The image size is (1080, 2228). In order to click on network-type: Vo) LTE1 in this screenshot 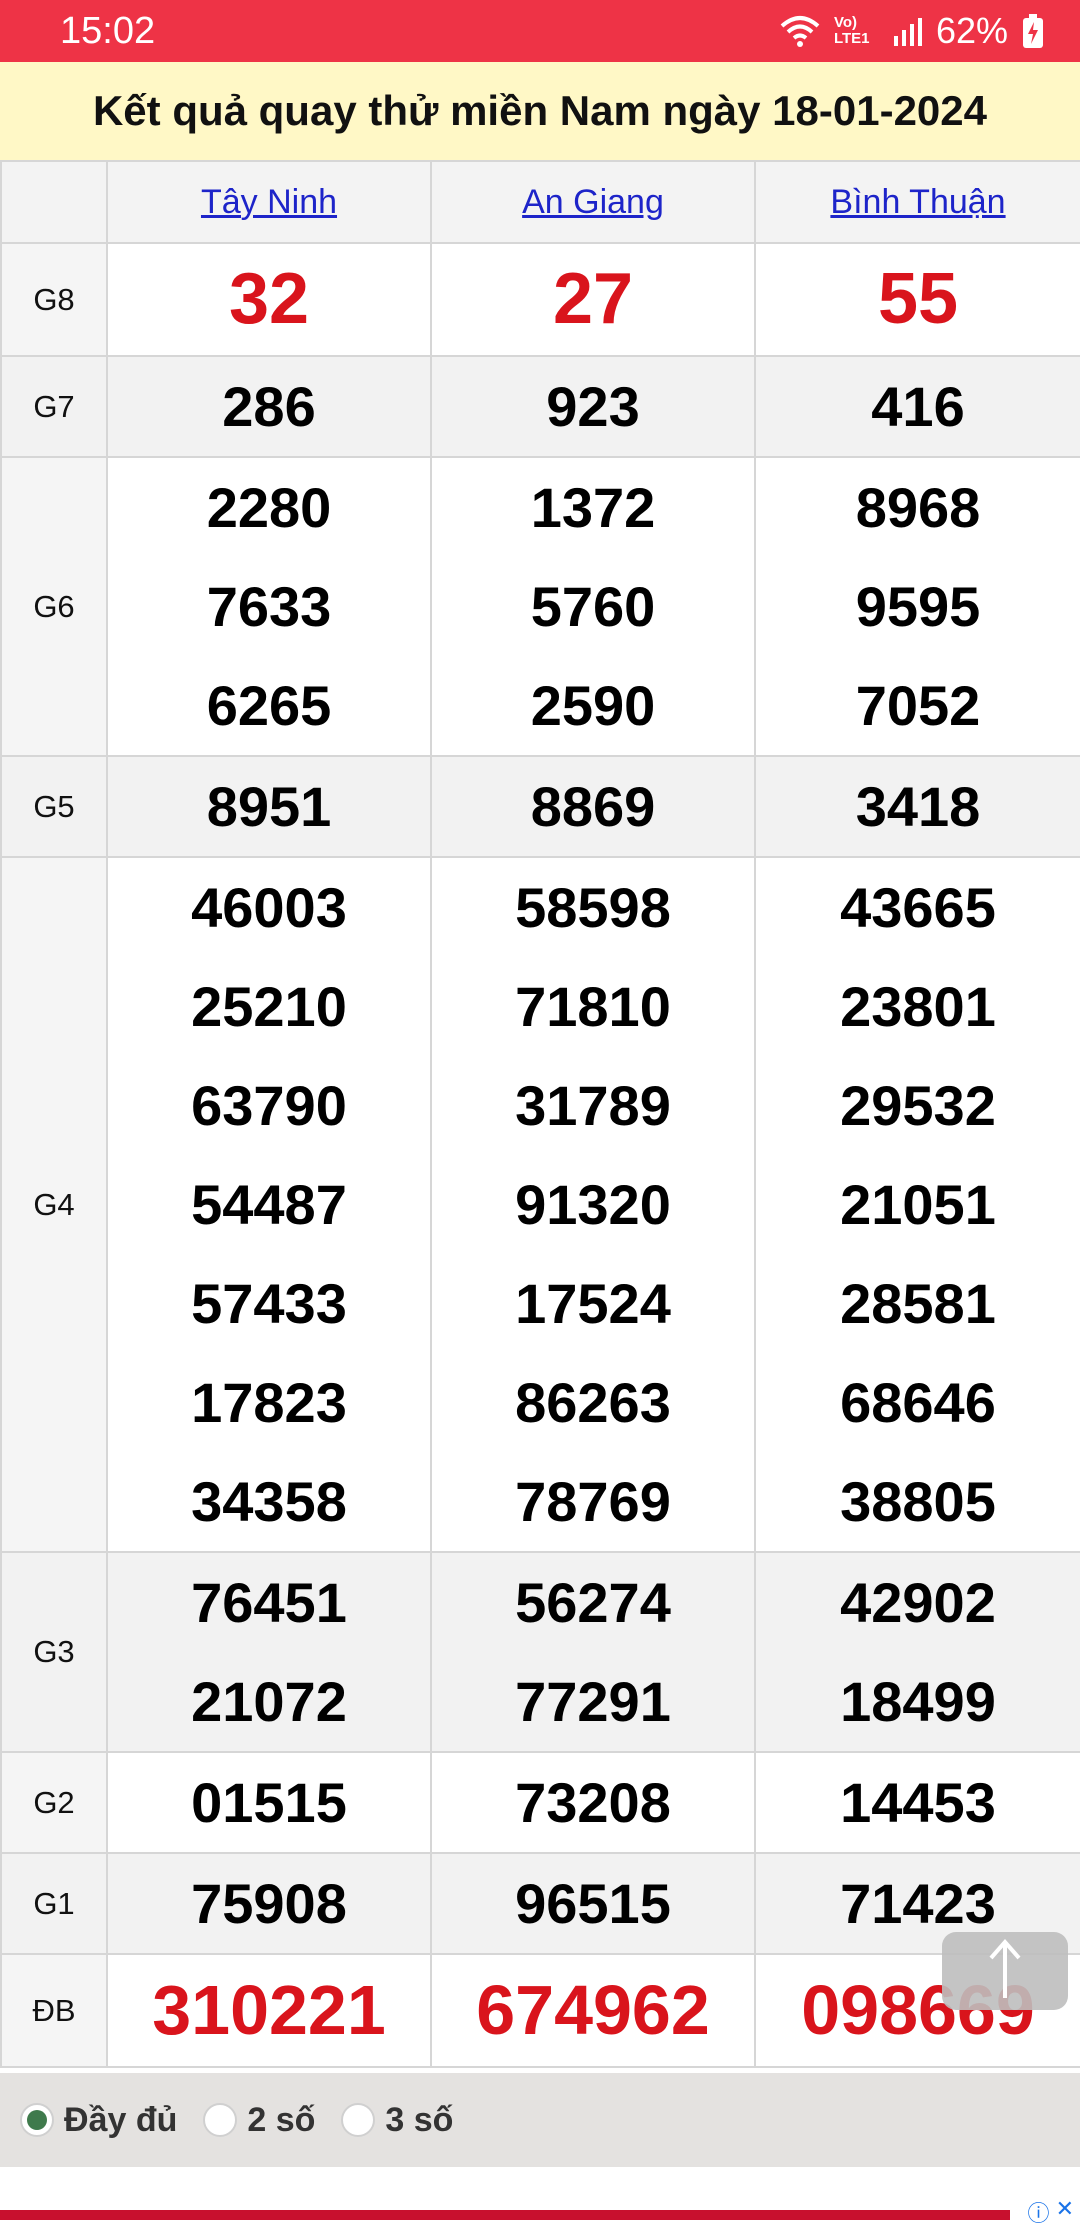, I will do `click(851, 30)`.